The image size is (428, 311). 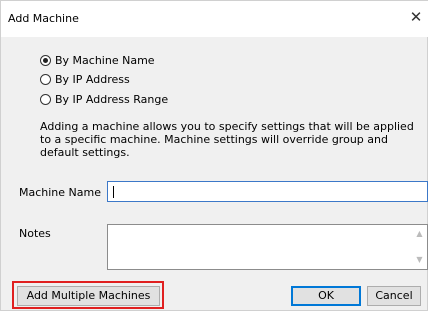 What do you see at coordinates (267, 247) in the screenshot?
I see `notes-textarea: ▲ ▼` at bounding box center [267, 247].